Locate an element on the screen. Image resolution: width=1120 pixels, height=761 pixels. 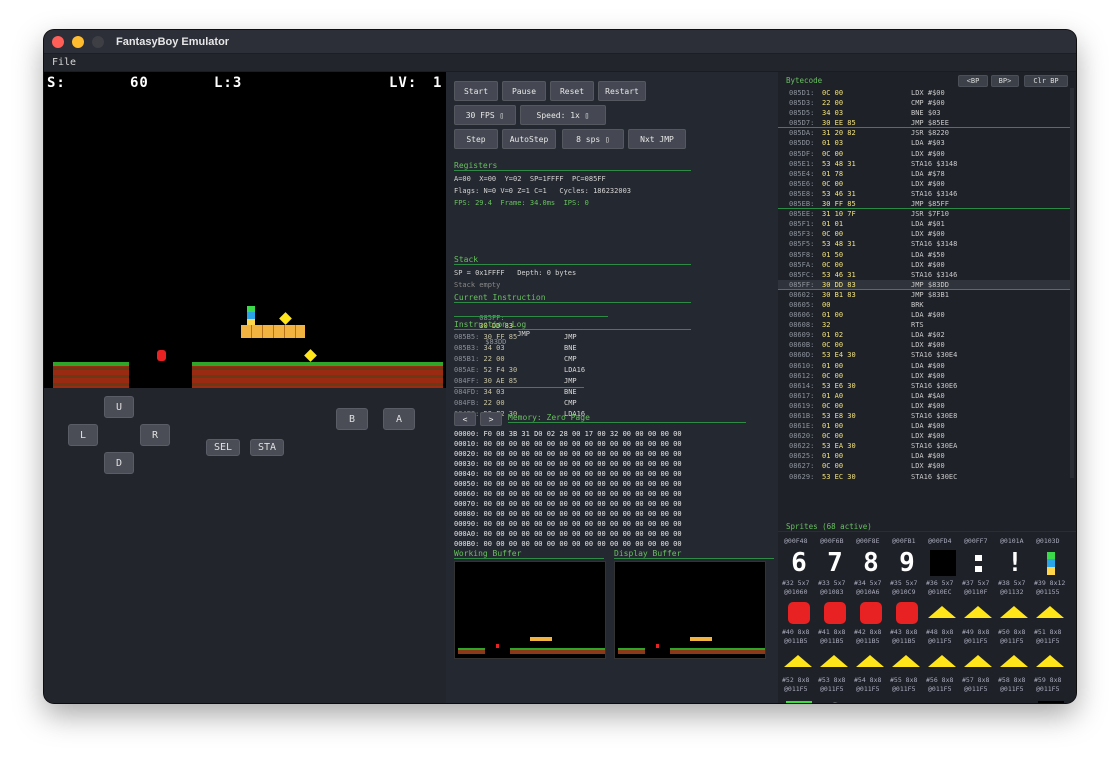
memory-prev-button: < is located at coordinates (465, 419).